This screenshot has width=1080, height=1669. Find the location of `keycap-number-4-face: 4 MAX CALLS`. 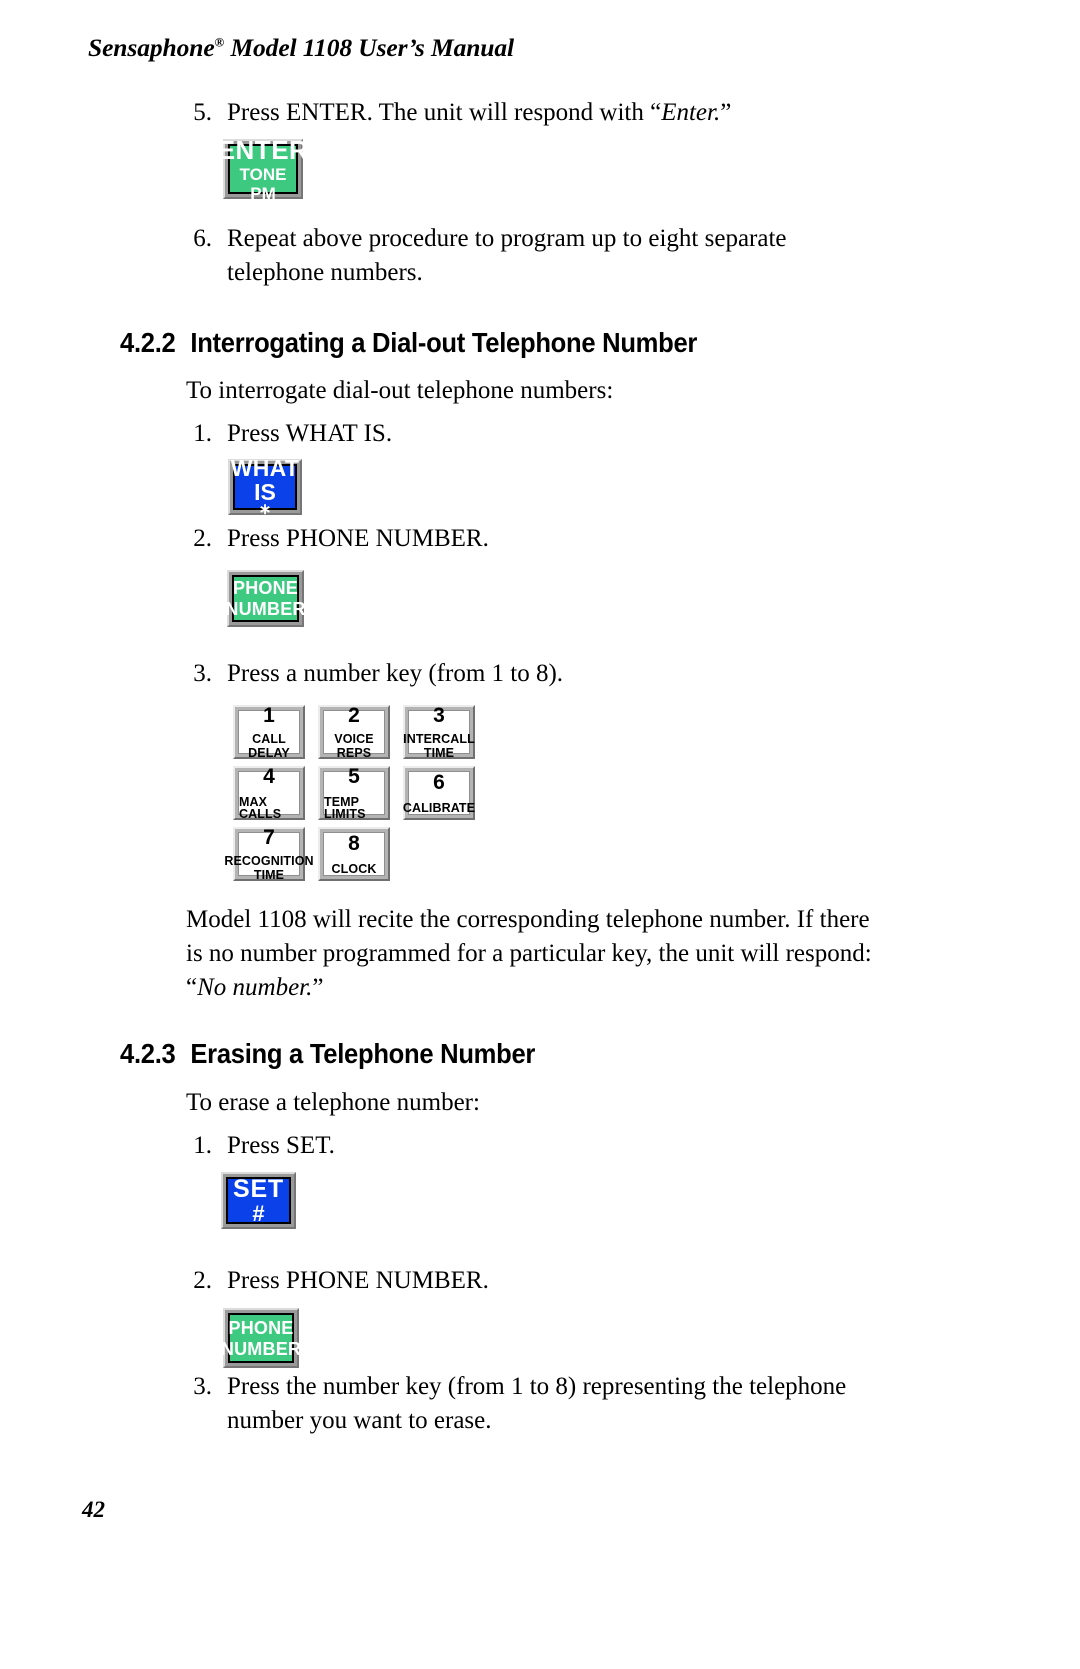

keycap-number-4-face: 4 MAX CALLS is located at coordinates (269, 793).